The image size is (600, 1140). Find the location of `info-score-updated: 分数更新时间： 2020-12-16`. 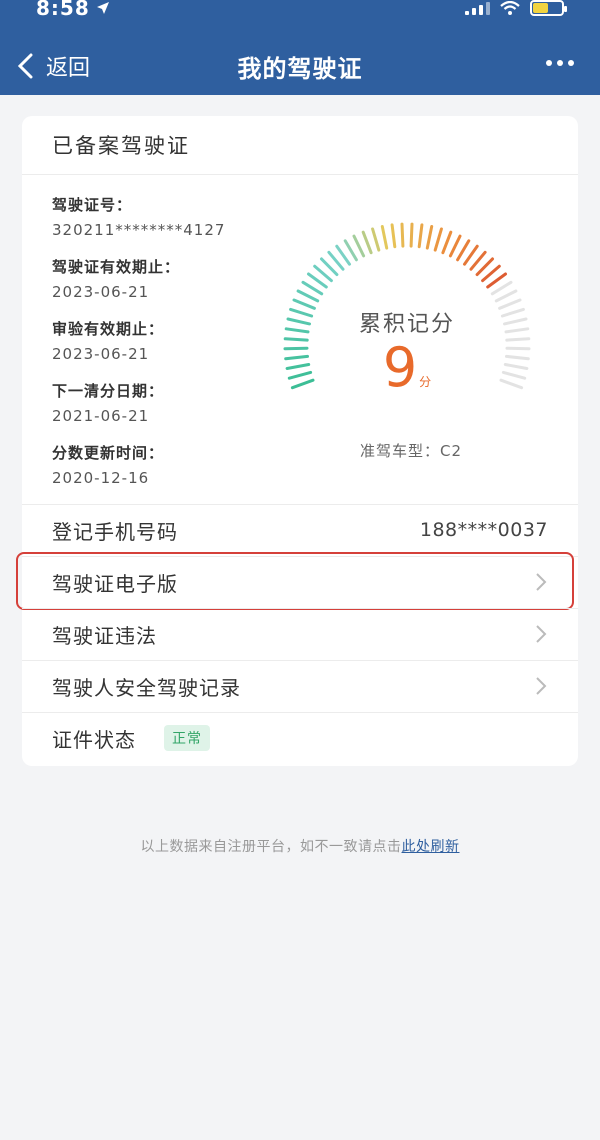

info-score-updated: 分数更新时间： 2020-12-16 is located at coordinates (108, 464).